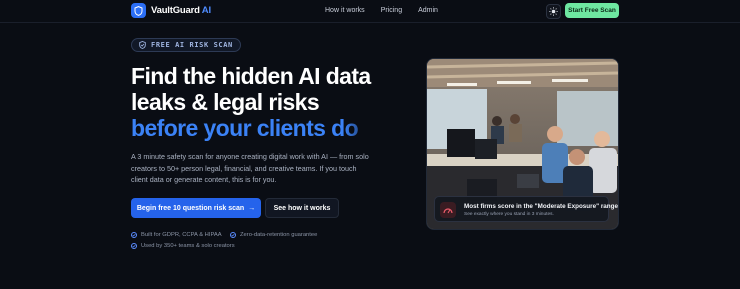  Describe the element at coordinates (302, 208) in the screenshot. I see `see-how-it-works-button: See how it works` at that location.